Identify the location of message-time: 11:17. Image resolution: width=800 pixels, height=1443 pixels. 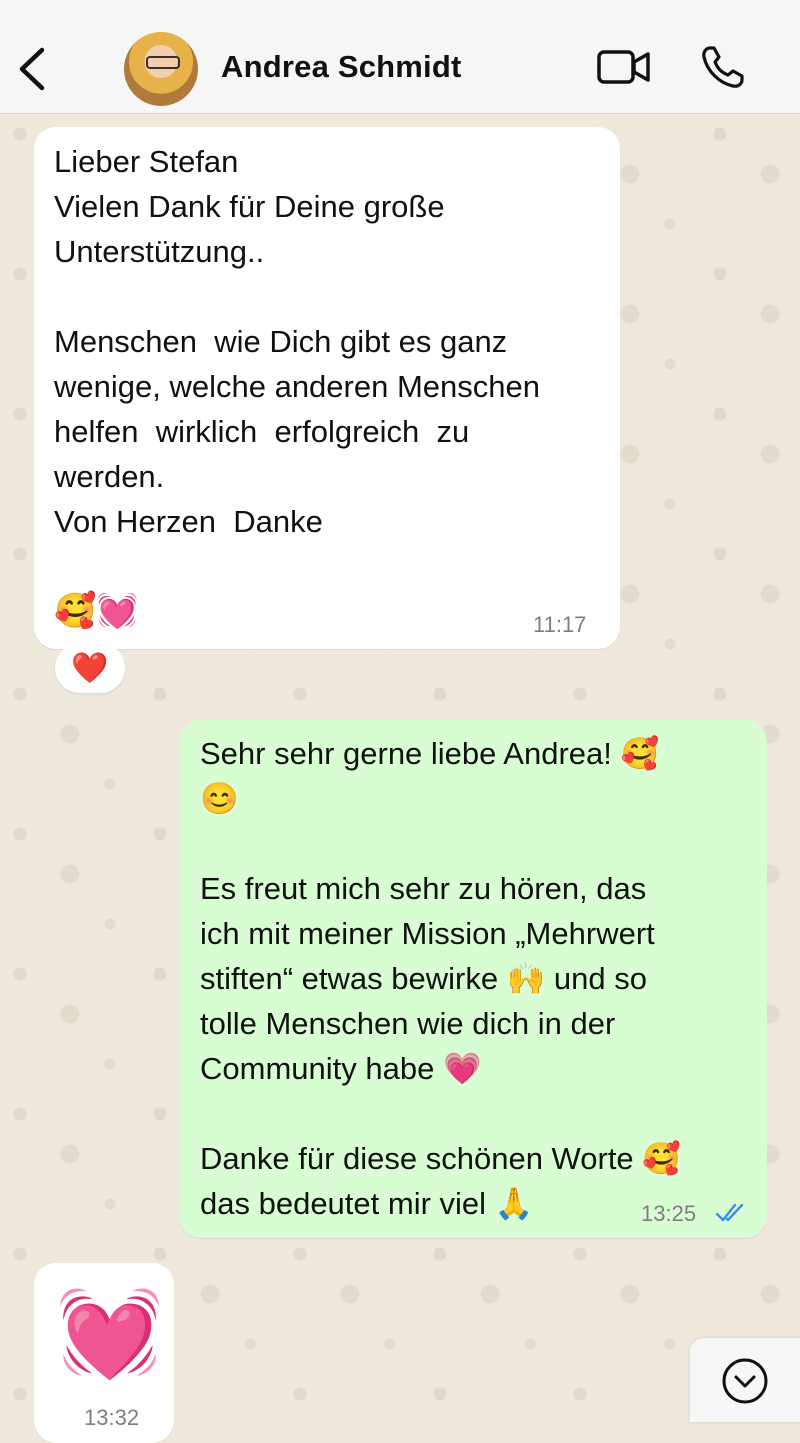
(560, 624).